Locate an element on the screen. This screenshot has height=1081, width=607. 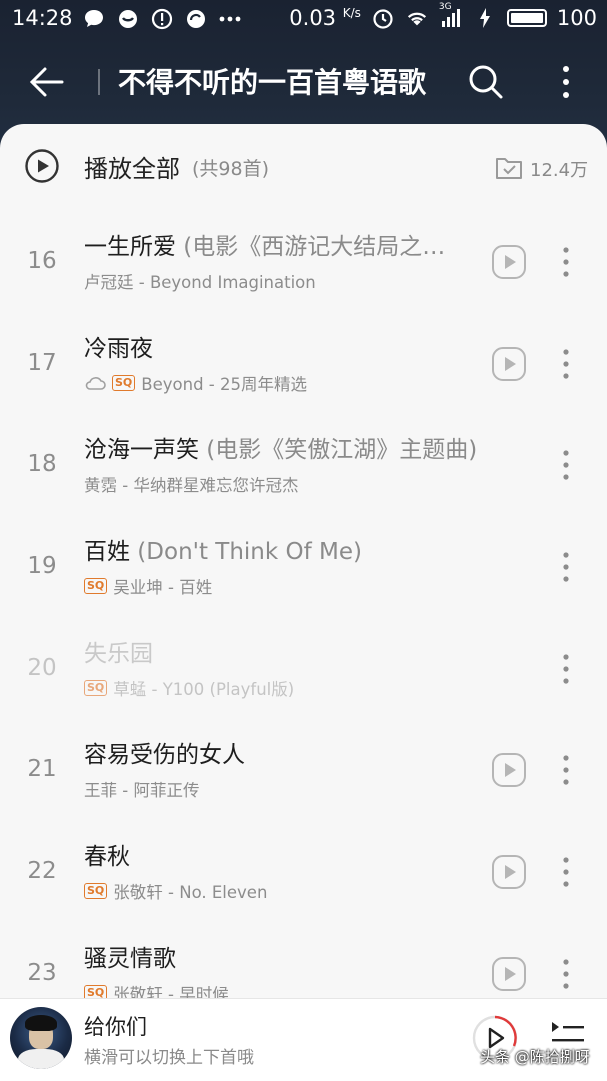
wifi-icon is located at coordinates (417, 18).